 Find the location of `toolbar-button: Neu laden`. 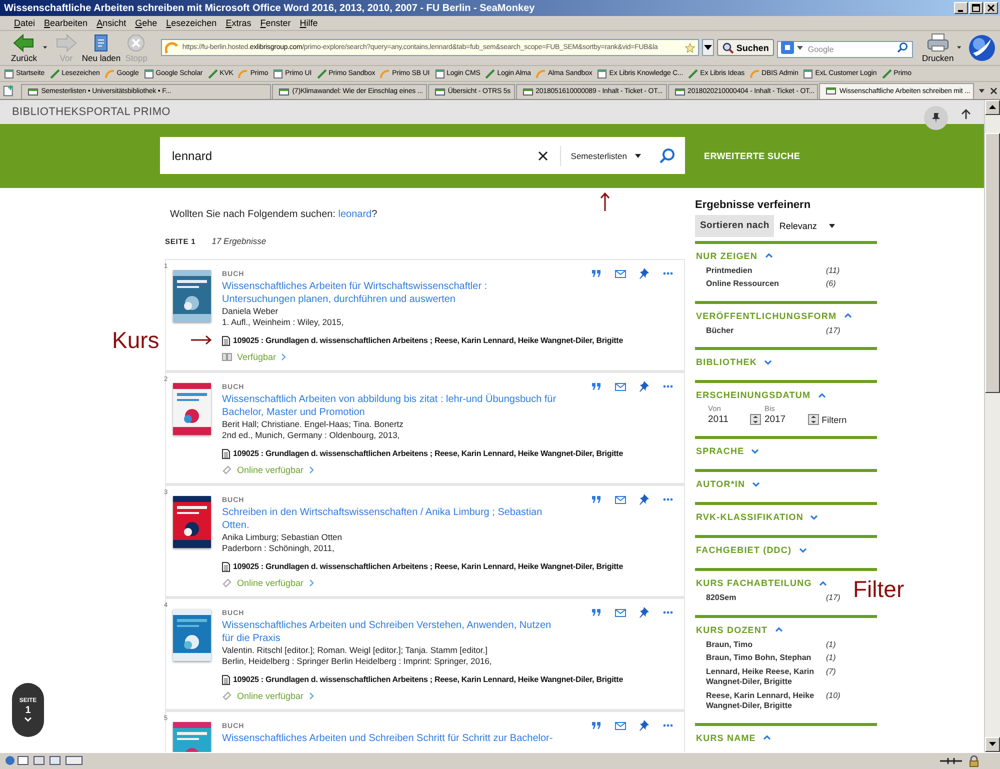

toolbar-button: Neu laden is located at coordinates (101, 47).